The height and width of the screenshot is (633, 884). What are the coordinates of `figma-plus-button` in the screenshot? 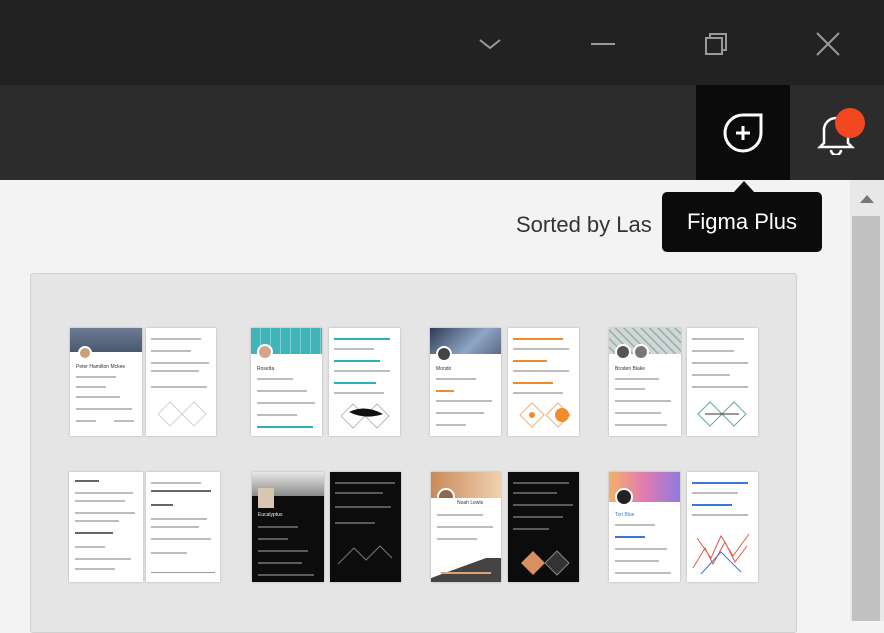 It's located at (743, 132).